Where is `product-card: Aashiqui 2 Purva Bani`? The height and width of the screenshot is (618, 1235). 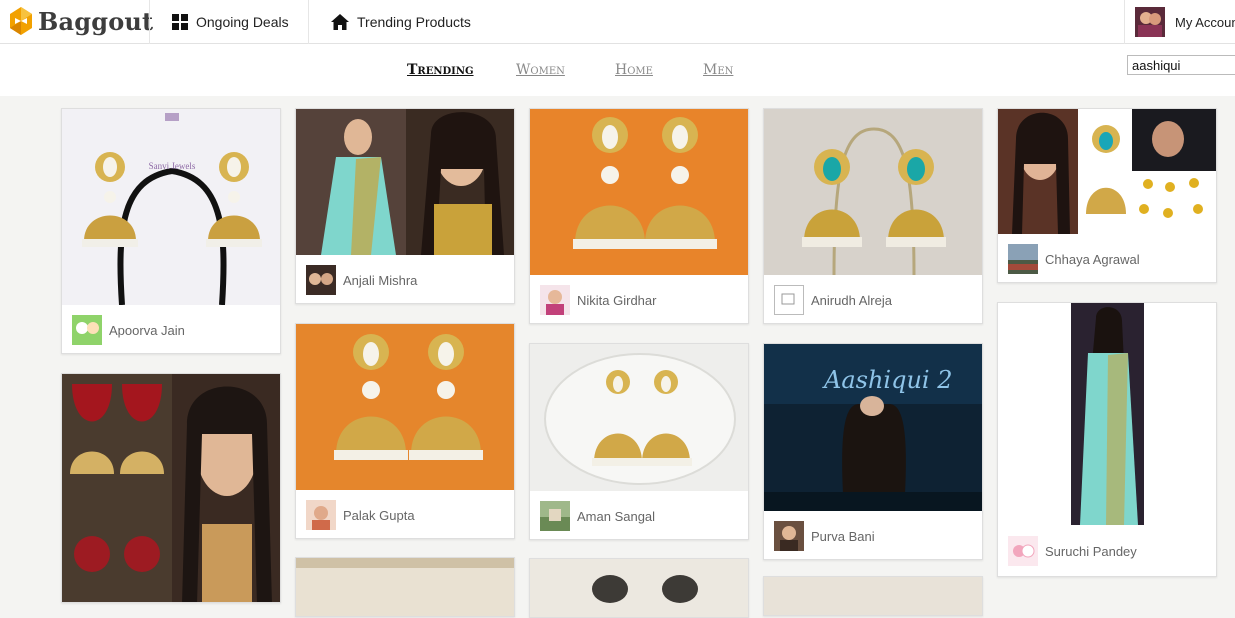
product-card: Aashiqui 2 Purva Bani is located at coordinates (873, 451).